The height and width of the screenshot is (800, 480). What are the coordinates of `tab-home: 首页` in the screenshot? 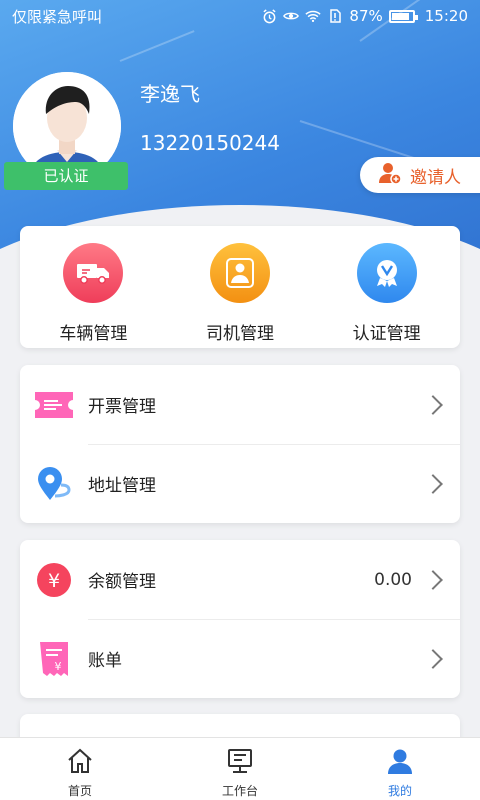 It's located at (80, 769).